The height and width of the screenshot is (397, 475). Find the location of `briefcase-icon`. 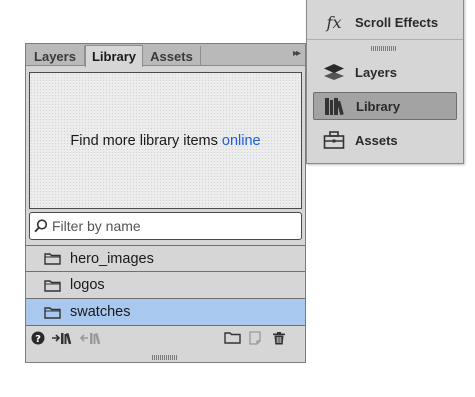

briefcase-icon is located at coordinates (334, 140).